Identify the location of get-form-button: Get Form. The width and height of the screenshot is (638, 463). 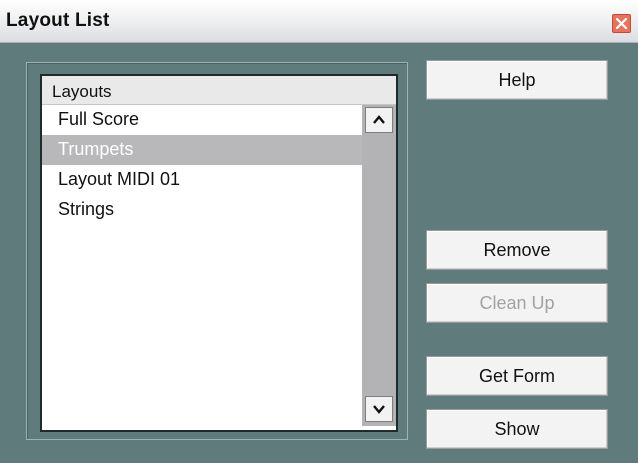
(517, 376).